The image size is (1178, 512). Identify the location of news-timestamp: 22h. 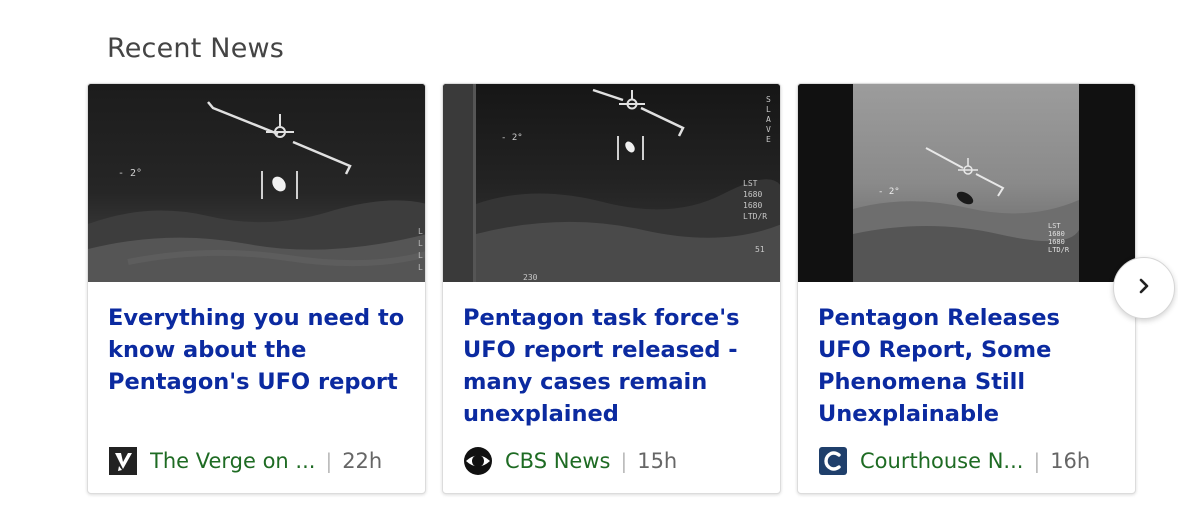
(362, 461).